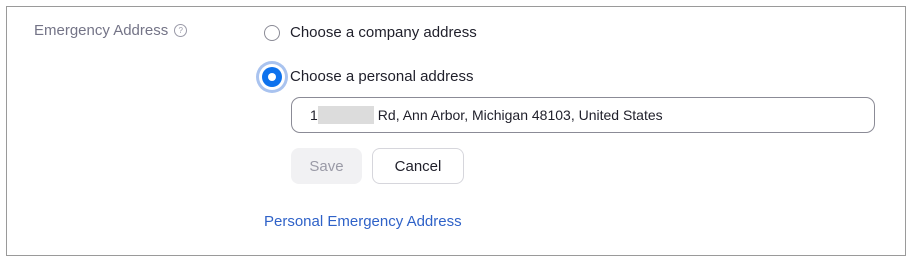 This screenshot has height=262, width=916. I want to click on redacted-block, so click(345, 115).